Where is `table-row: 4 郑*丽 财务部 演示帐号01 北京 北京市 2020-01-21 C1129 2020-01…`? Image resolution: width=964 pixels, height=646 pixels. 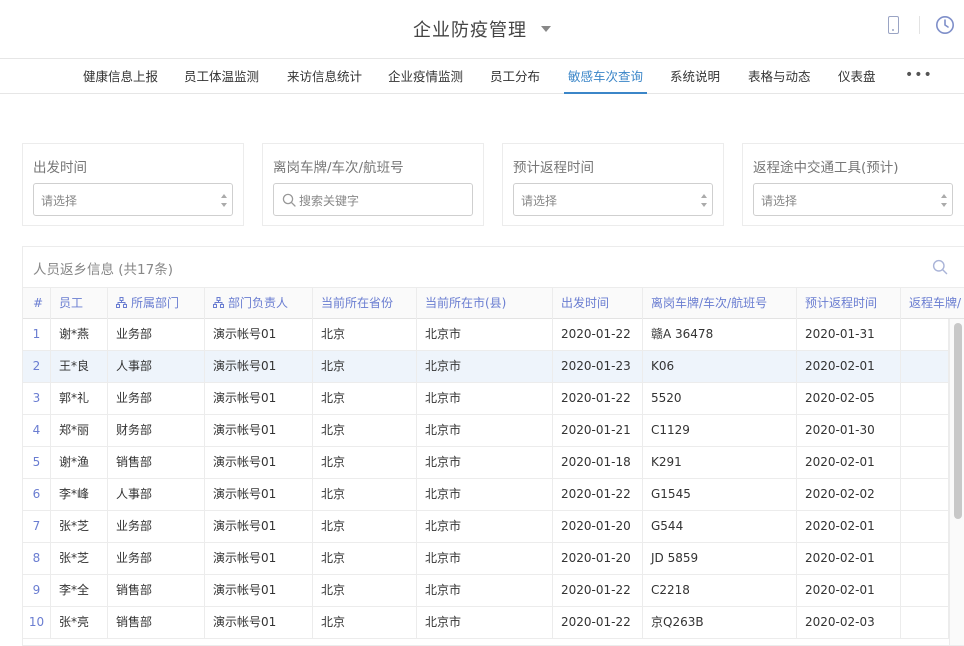 table-row: 4 郑*丽 财务部 演示帐号01 北京 北京市 2020-01-21 C1129 2020-01… is located at coordinates (486, 431).